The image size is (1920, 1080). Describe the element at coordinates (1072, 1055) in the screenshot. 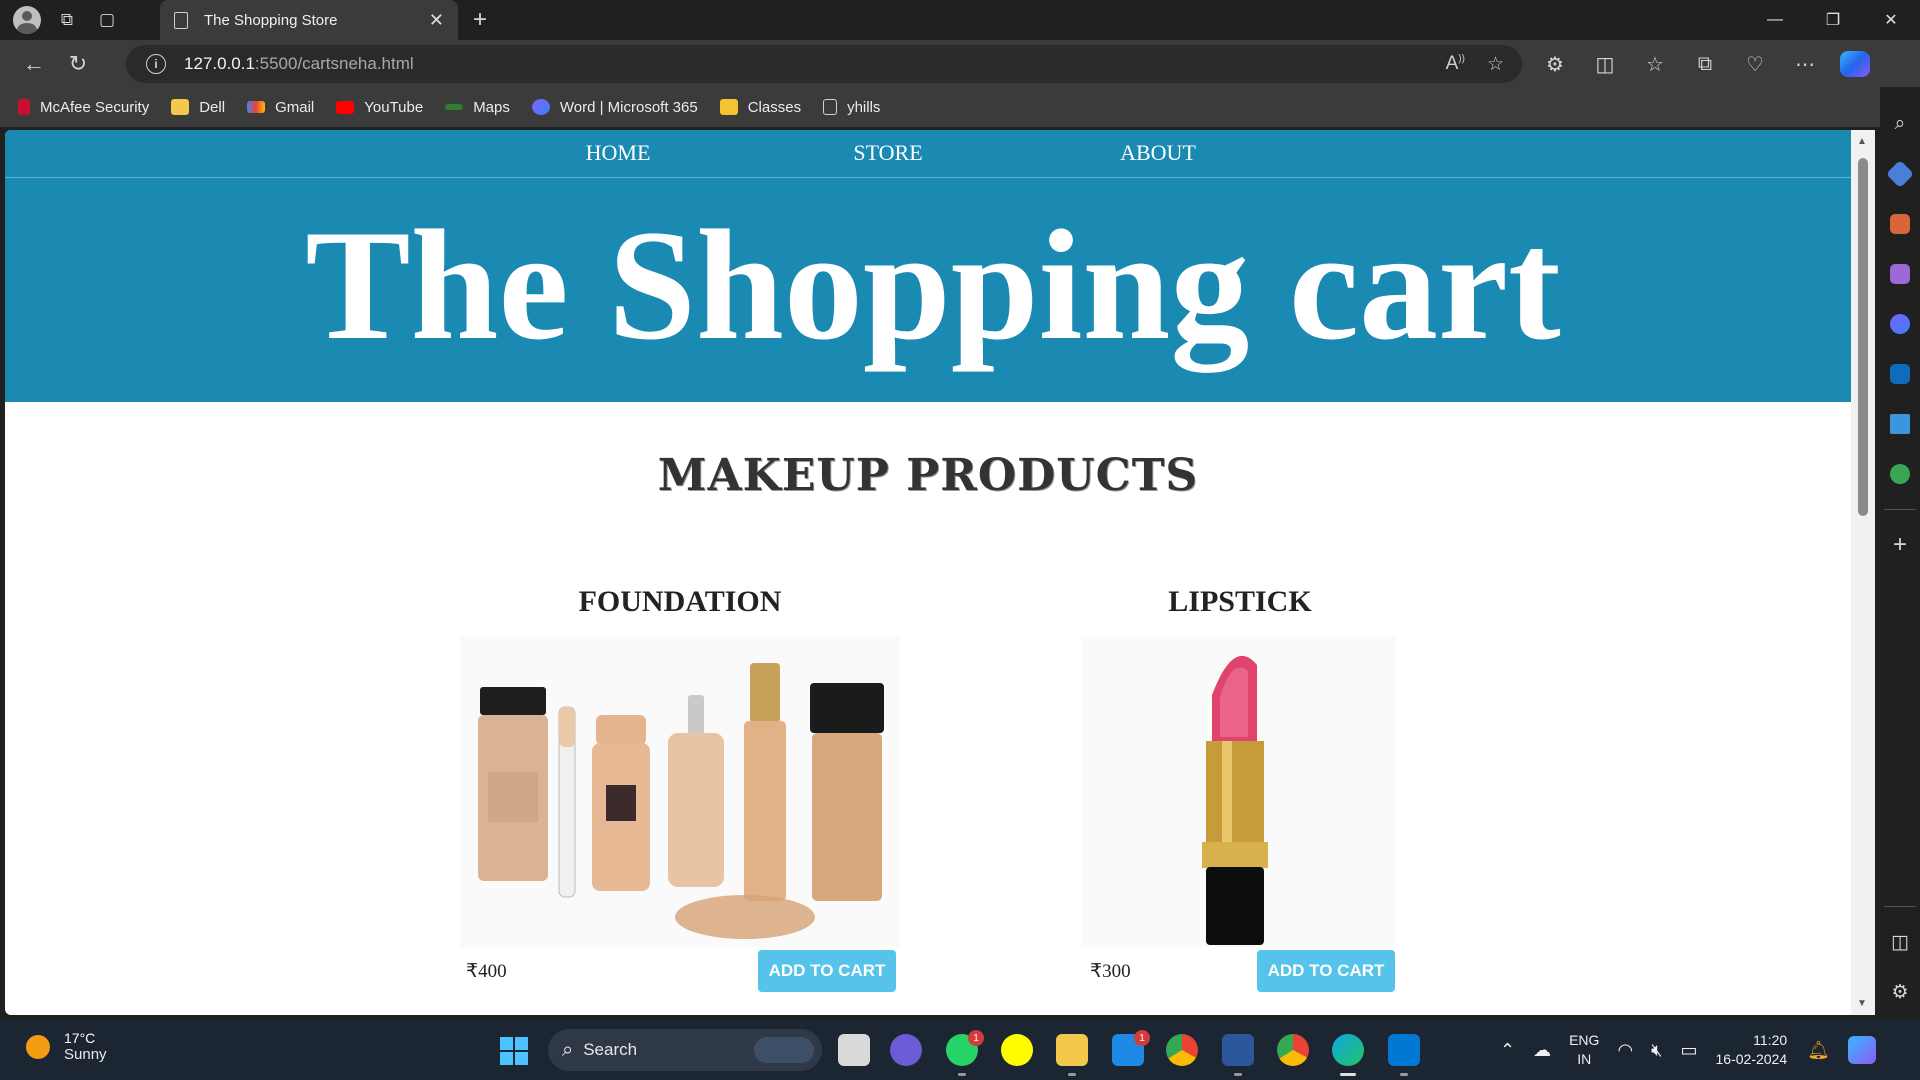

I see `file-explorer-icon` at that location.